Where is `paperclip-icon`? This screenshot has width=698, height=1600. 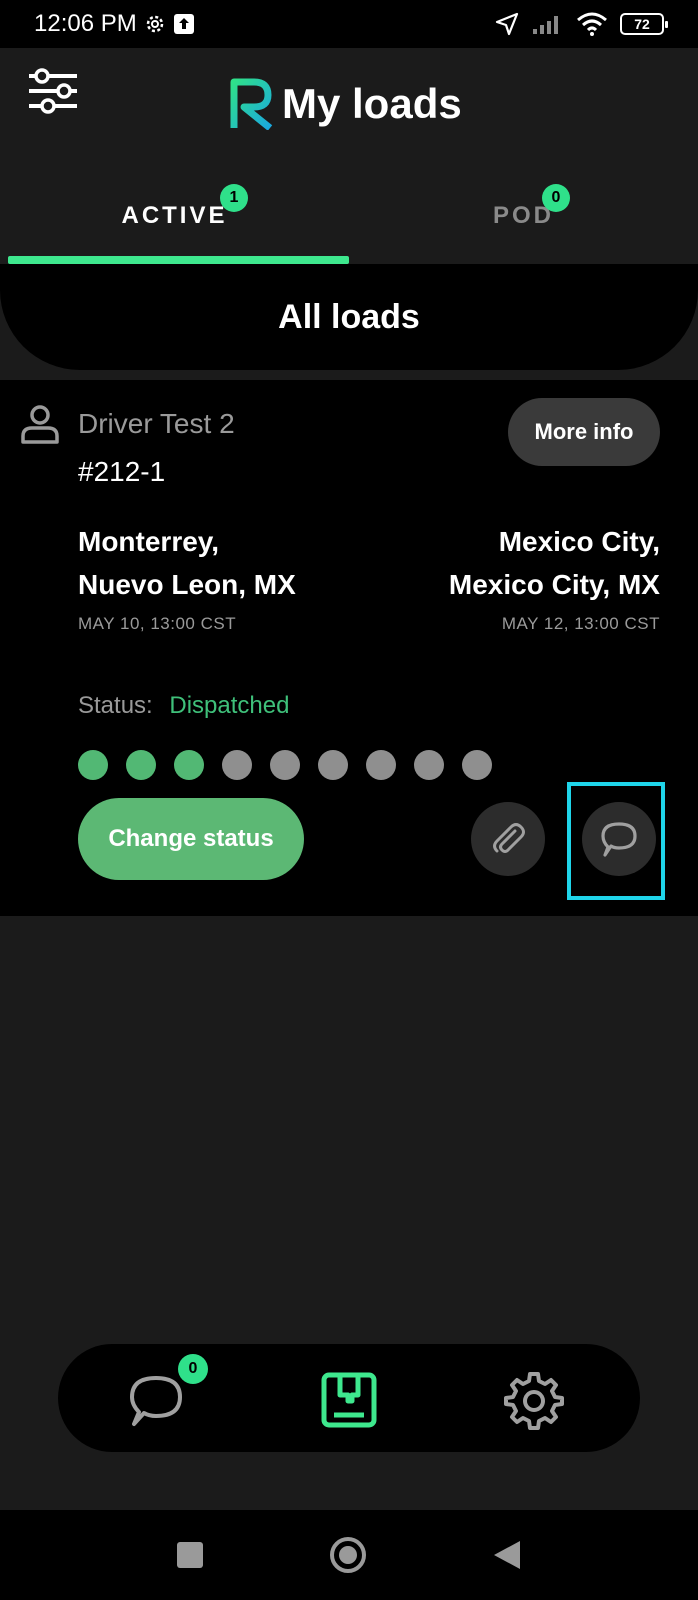
paperclip-icon is located at coordinates (509, 838).